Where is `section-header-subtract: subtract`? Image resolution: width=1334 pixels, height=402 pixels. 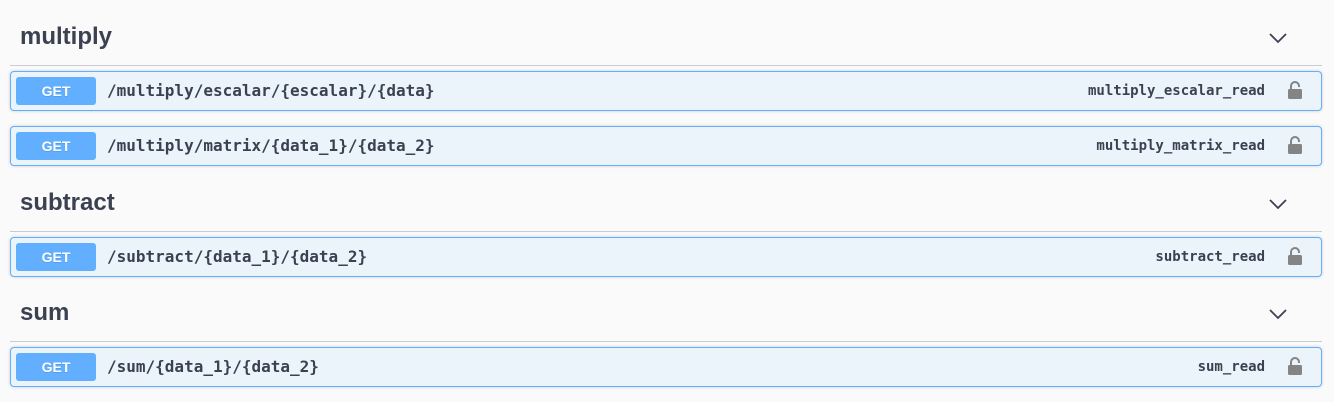
section-header-subtract: subtract is located at coordinates (666, 204).